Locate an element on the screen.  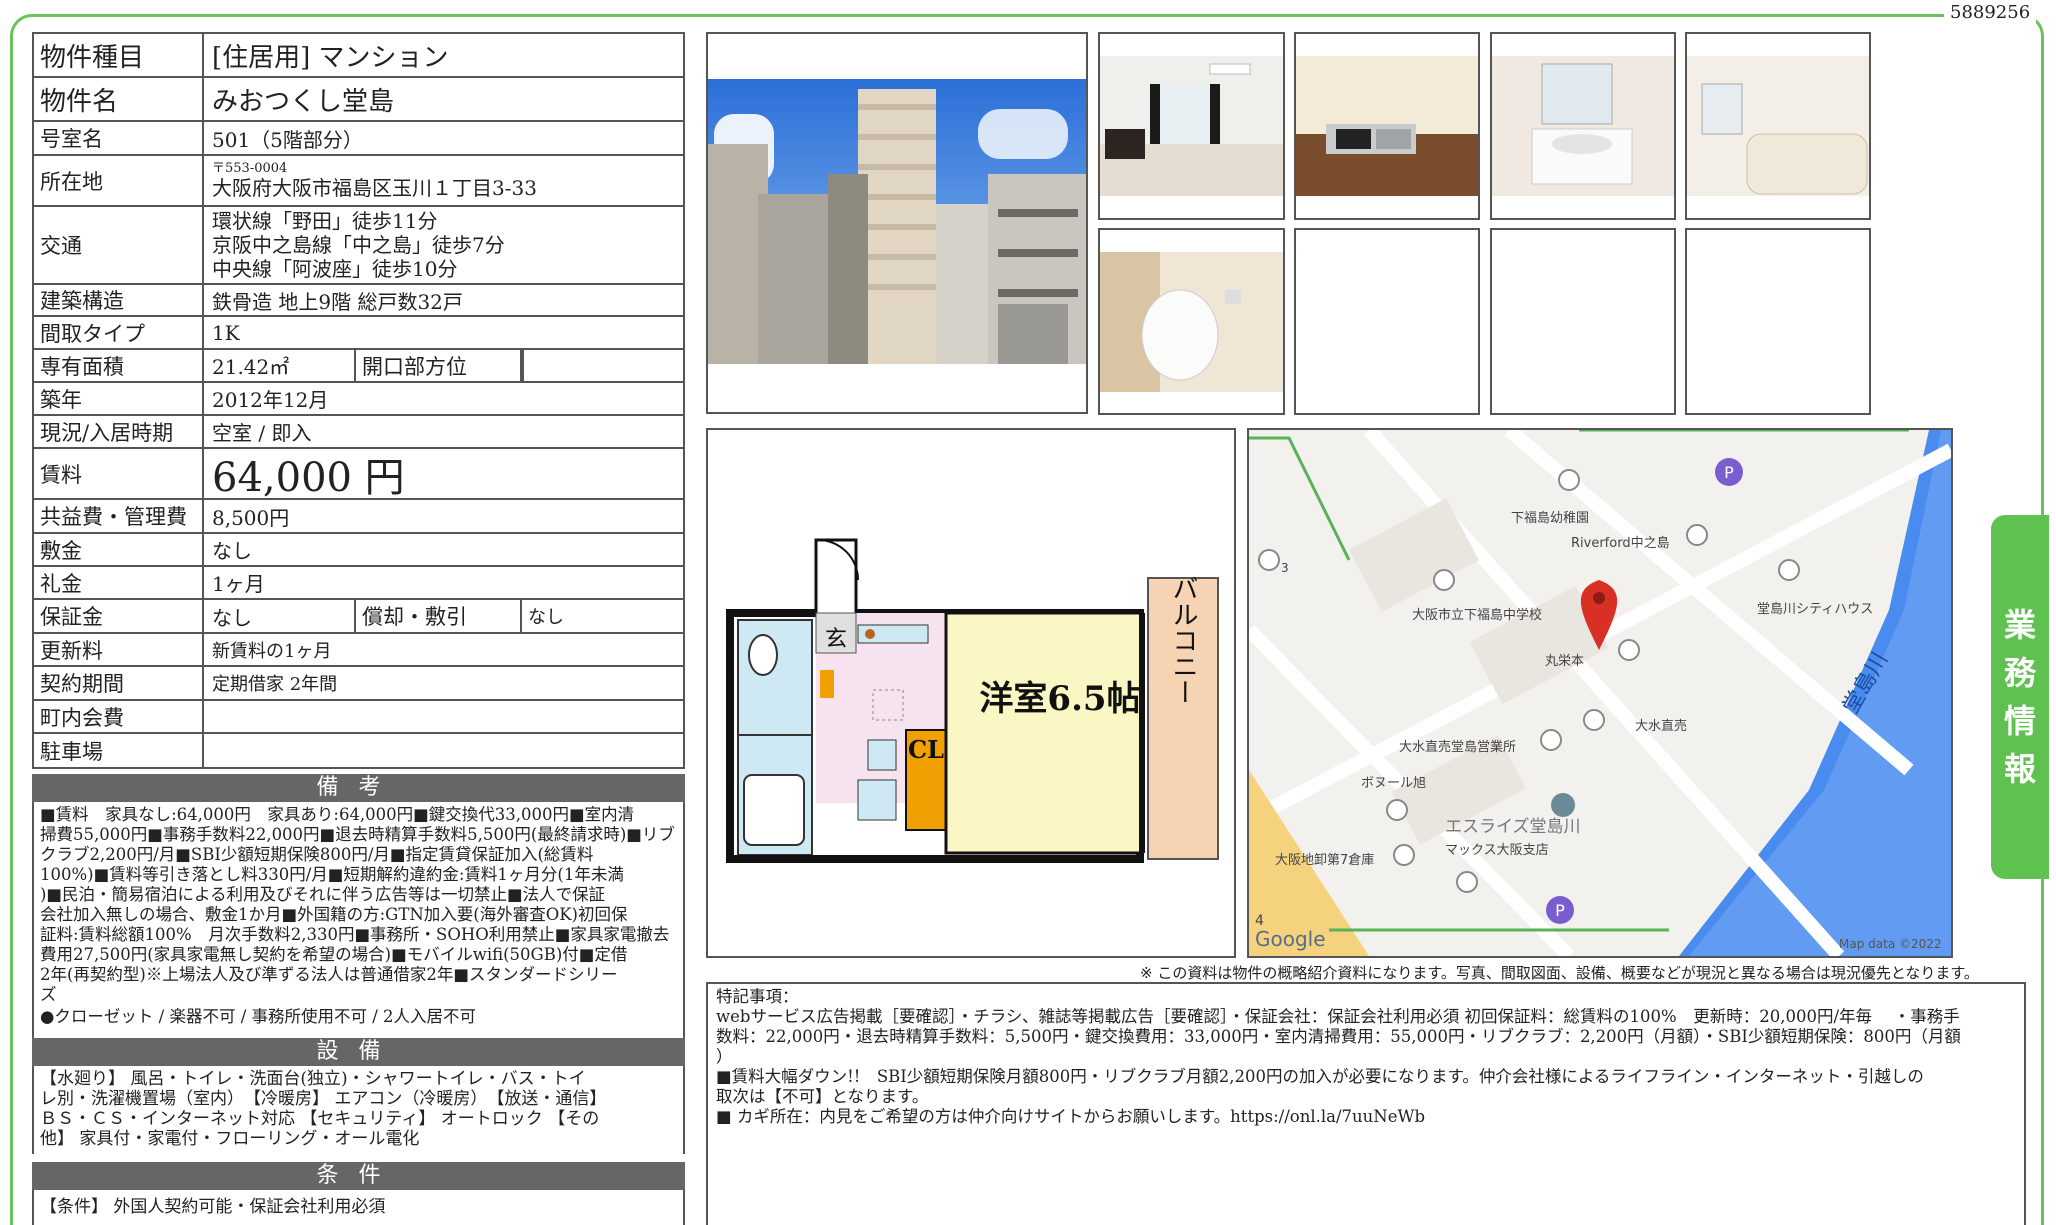
building-exterior-image is located at coordinates (897, 245).